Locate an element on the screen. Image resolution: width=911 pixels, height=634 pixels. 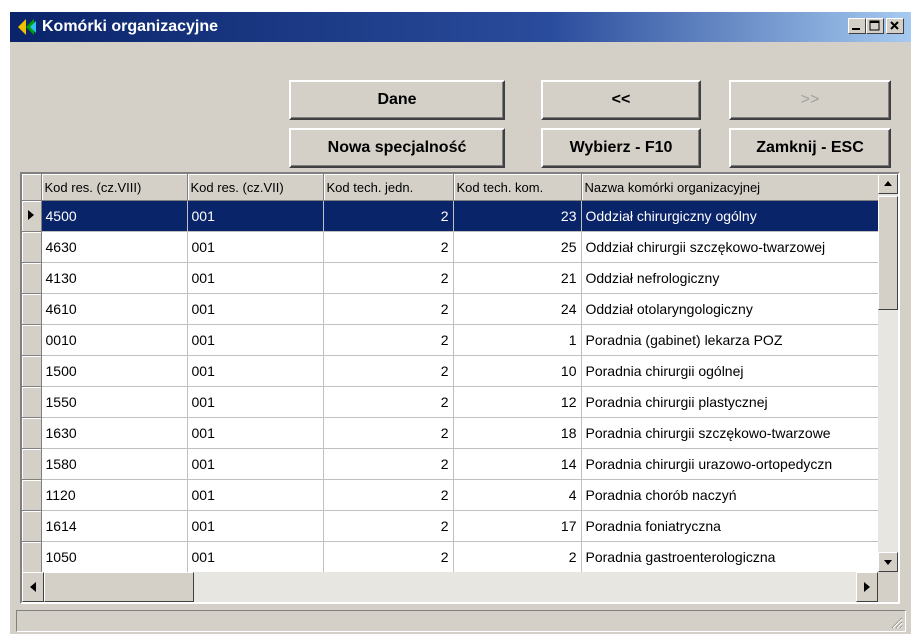
cell-kod-res-viii: 4610 is located at coordinates (114, 309).